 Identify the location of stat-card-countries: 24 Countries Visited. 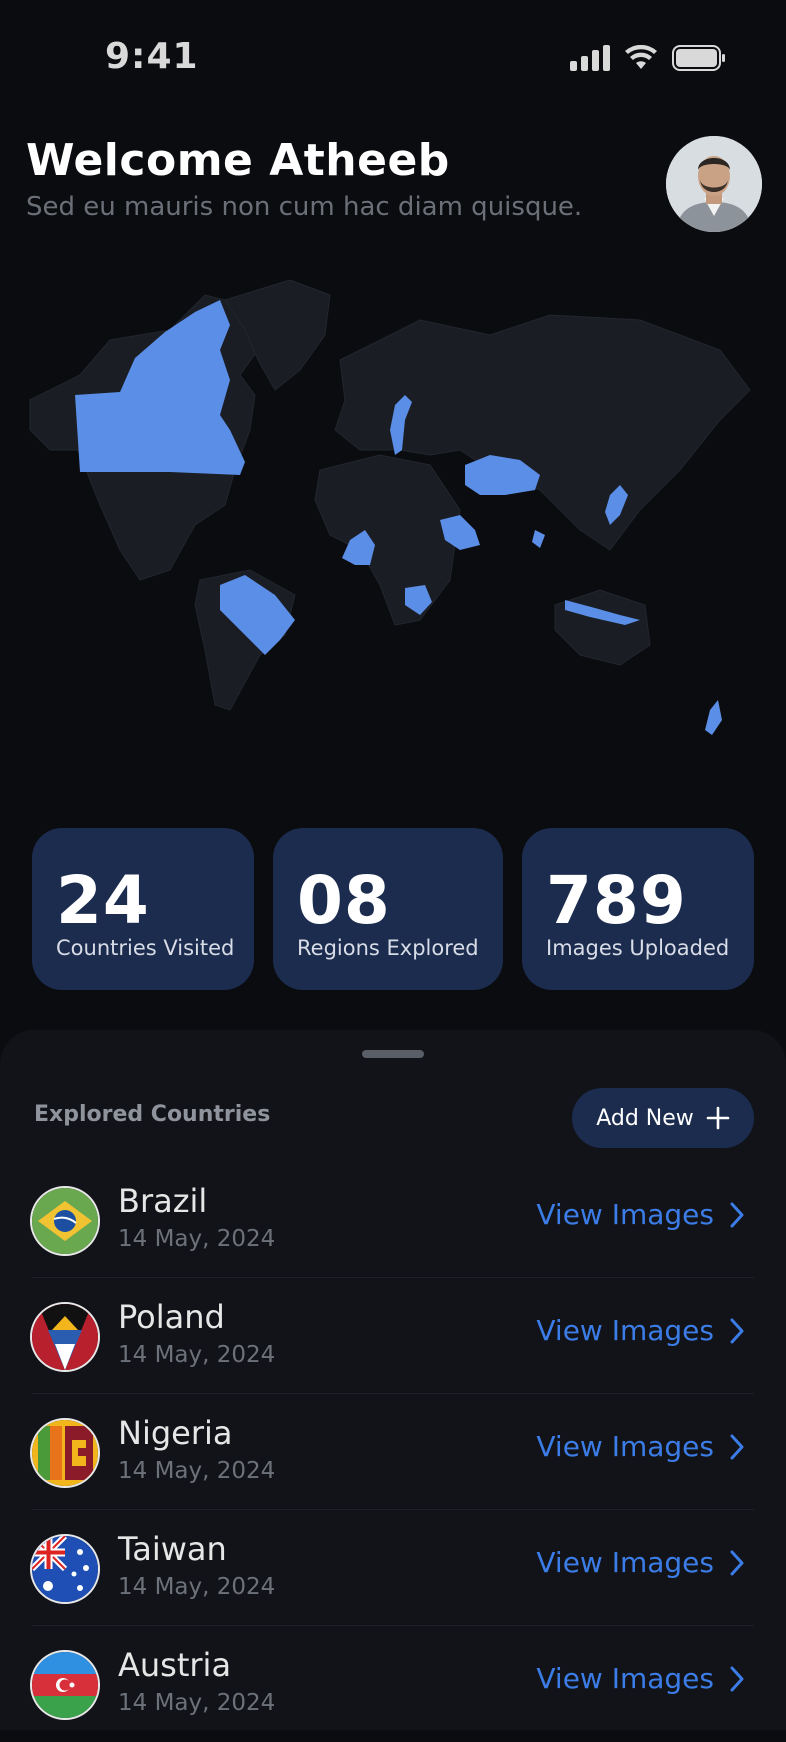
(143, 909).